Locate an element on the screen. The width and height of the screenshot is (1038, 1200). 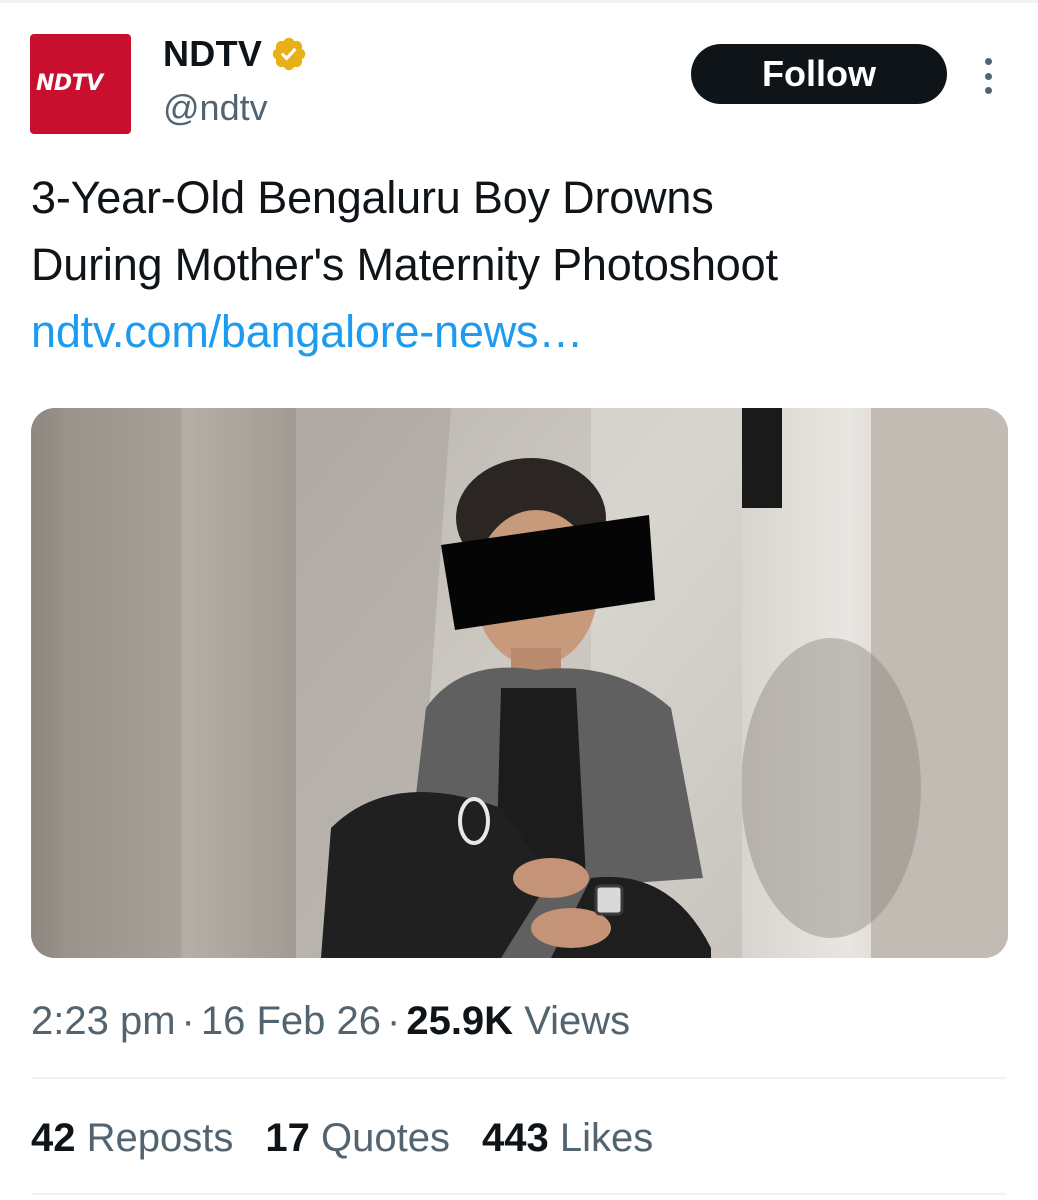
engagement-stats: 42 Reposts 17 Quotes 443 Likes is located at coordinates (358, 1138).